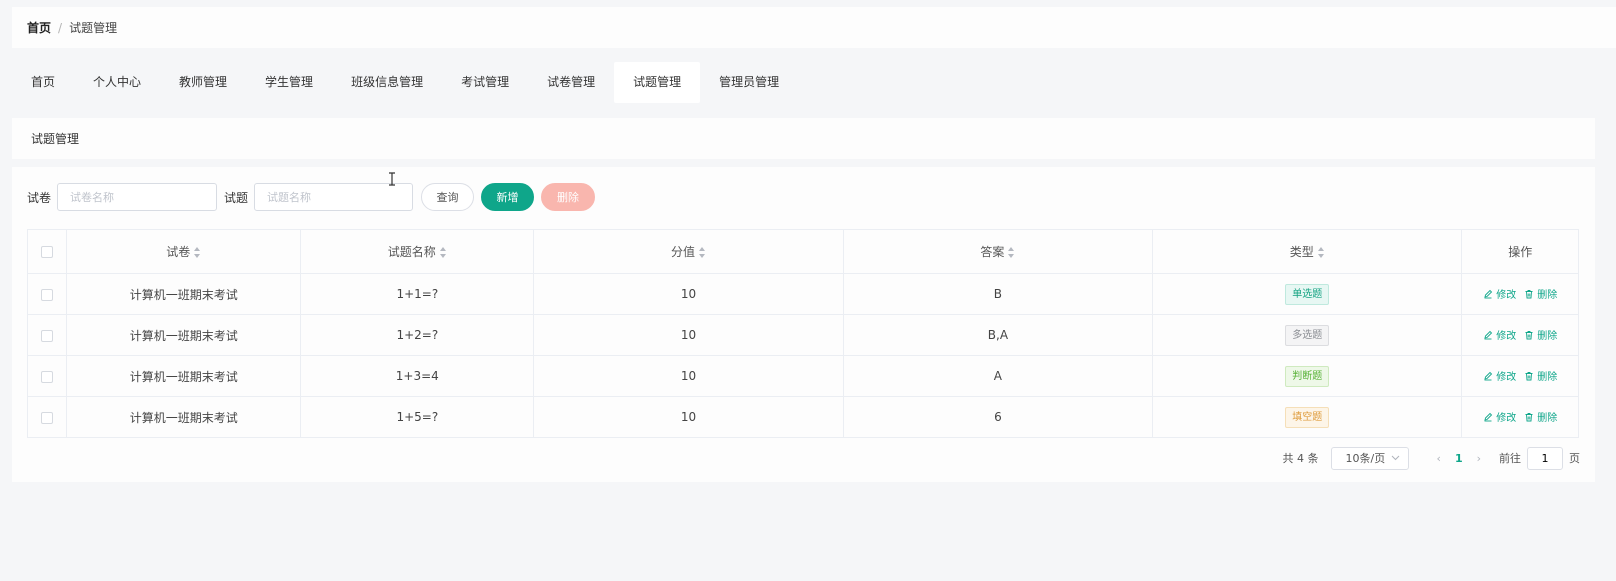 The width and height of the screenshot is (1616, 581). I want to click on nav-item-home: 首页, so click(43, 82).